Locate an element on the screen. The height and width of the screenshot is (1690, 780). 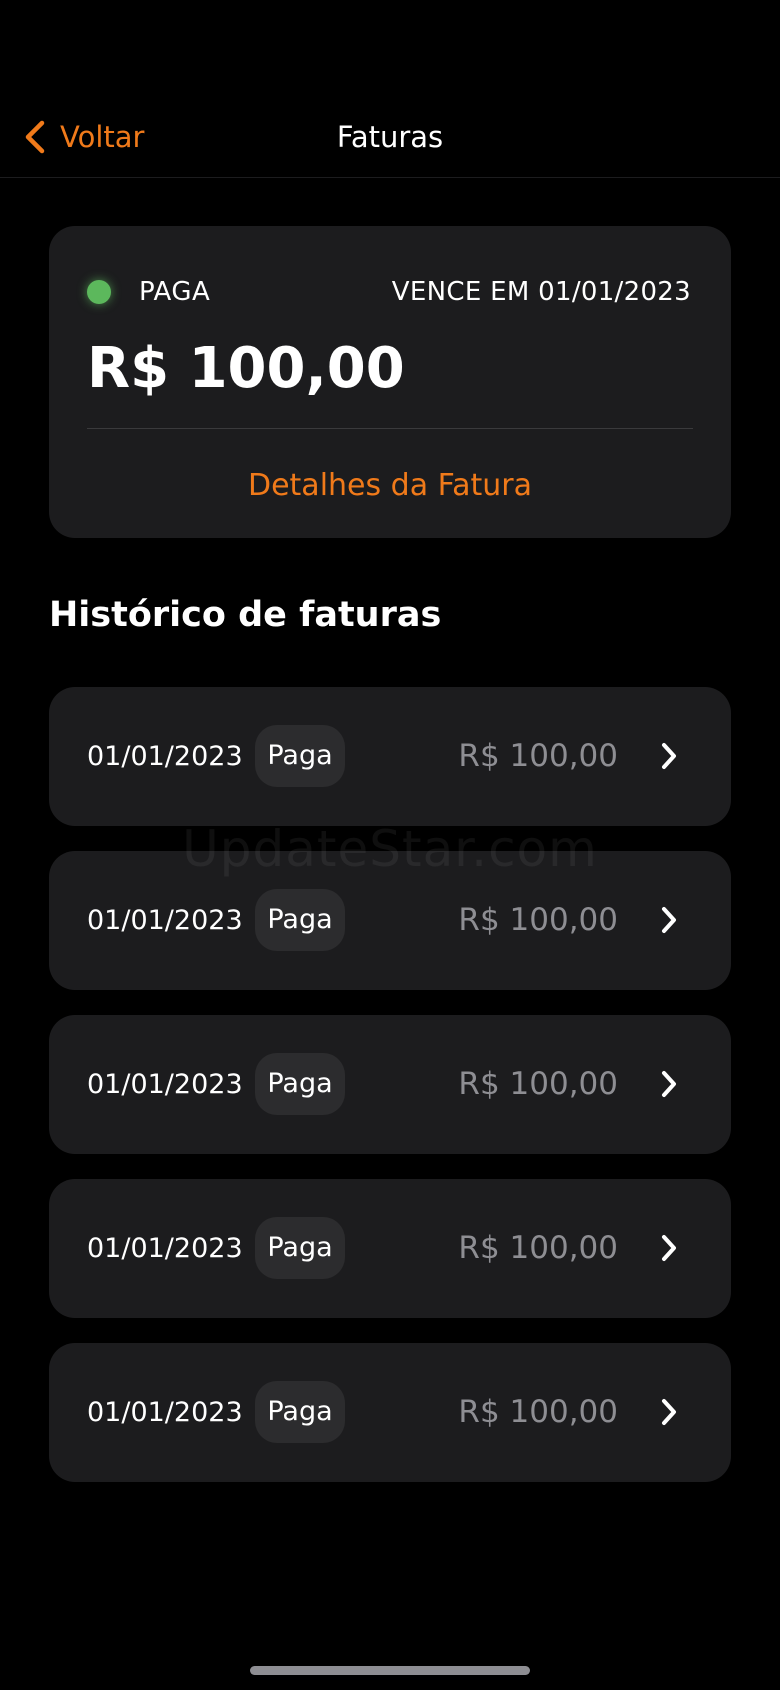
history-title: Histórico de faturas is located at coordinates (245, 615).